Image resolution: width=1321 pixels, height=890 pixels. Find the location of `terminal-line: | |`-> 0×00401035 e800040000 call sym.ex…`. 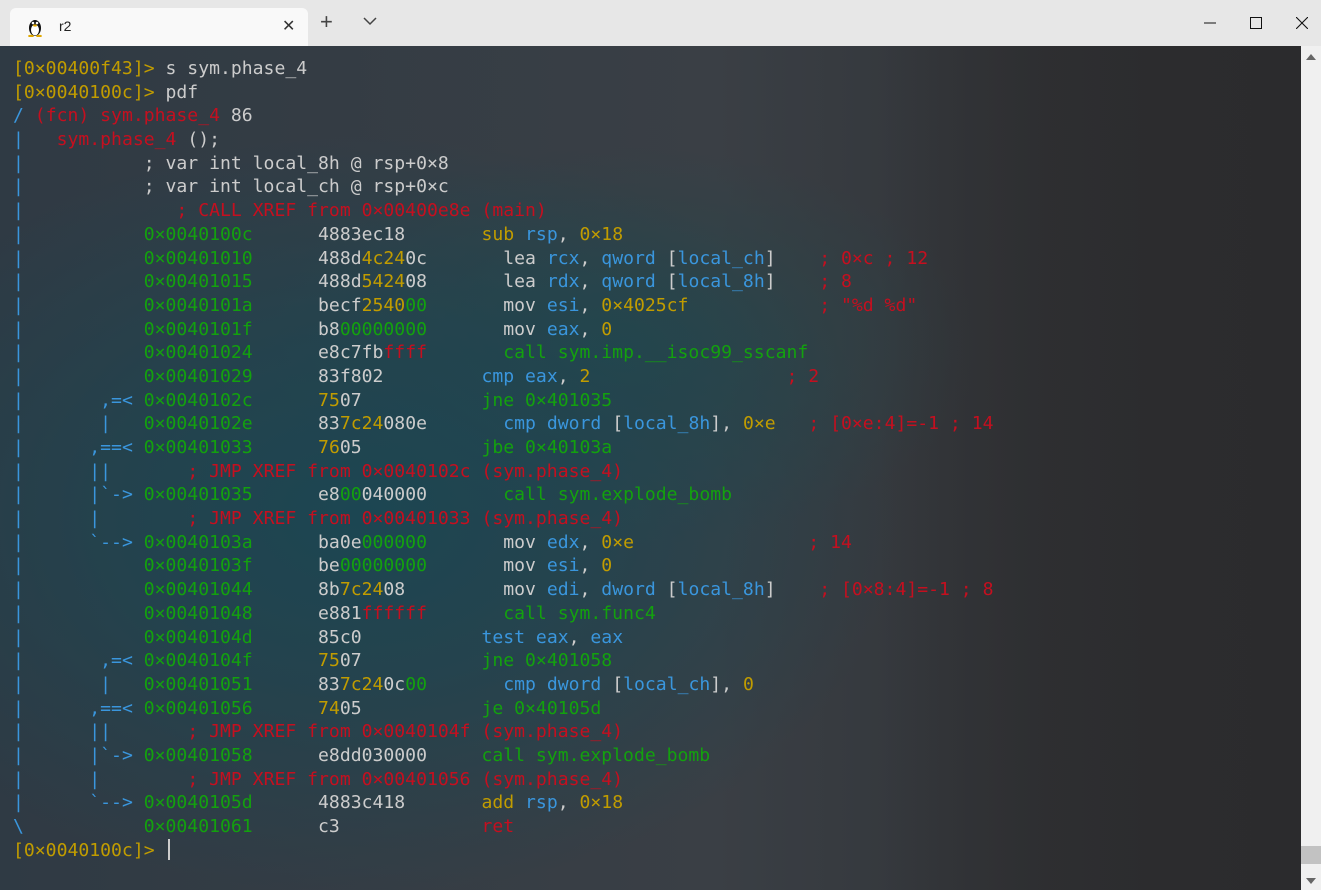

terminal-line: | |`-> 0×00401035 e800040000 call sym.ex… is located at coordinates (503, 495).